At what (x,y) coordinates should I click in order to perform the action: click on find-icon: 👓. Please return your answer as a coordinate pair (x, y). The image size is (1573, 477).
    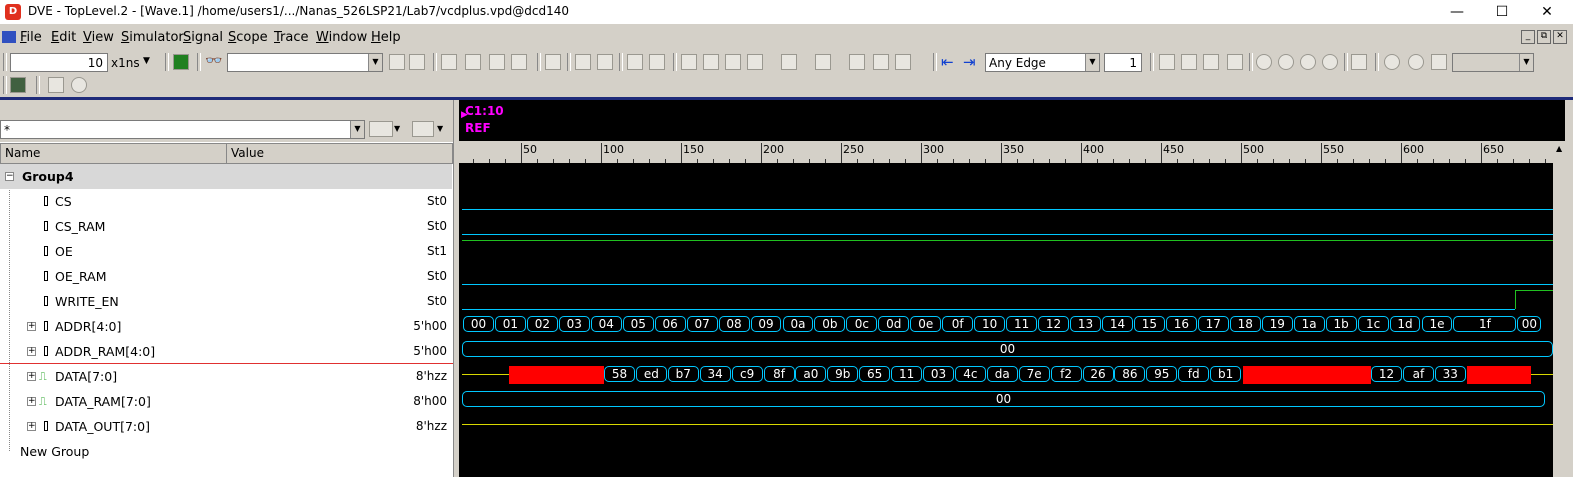
    Looking at the image, I should click on (213, 61).